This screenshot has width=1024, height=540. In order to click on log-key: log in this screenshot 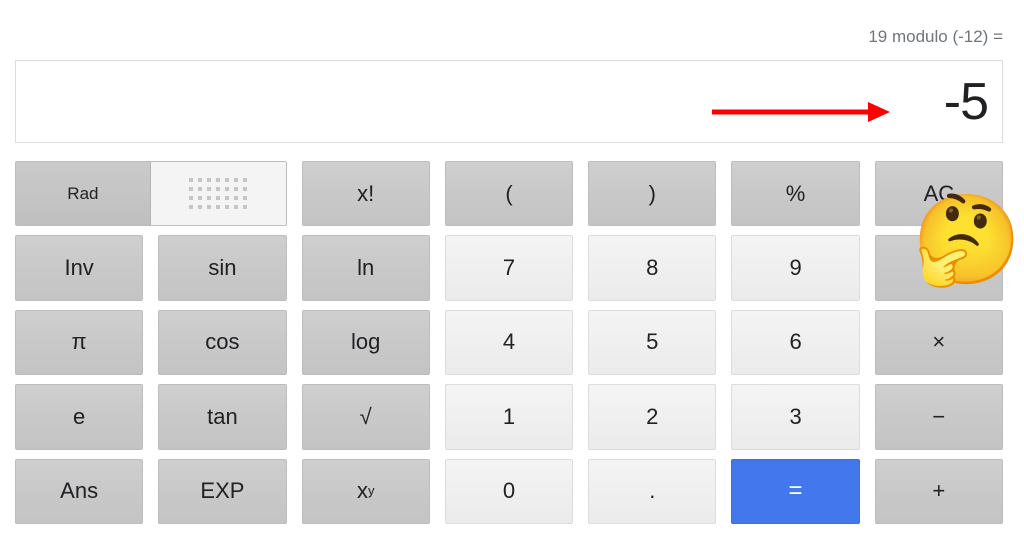, I will do `click(365, 342)`.